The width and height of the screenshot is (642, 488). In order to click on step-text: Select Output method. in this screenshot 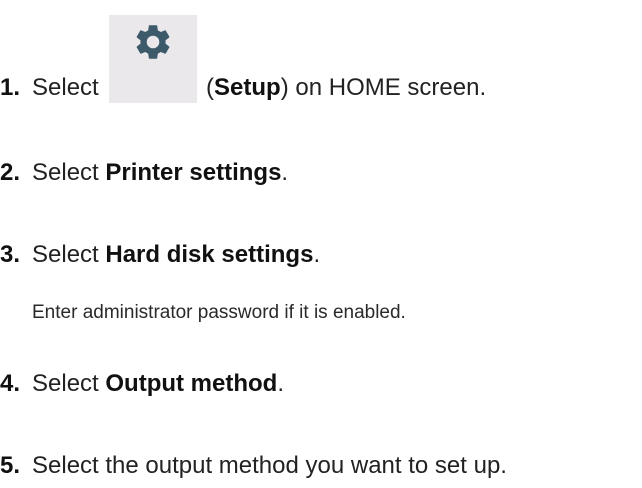, I will do `click(158, 384)`.